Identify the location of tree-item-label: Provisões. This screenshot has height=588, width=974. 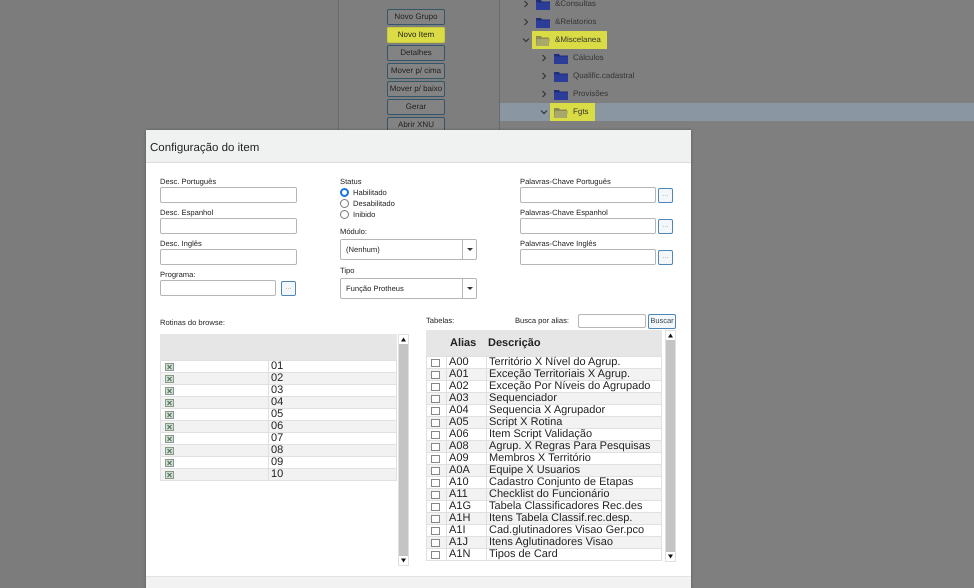
(590, 94).